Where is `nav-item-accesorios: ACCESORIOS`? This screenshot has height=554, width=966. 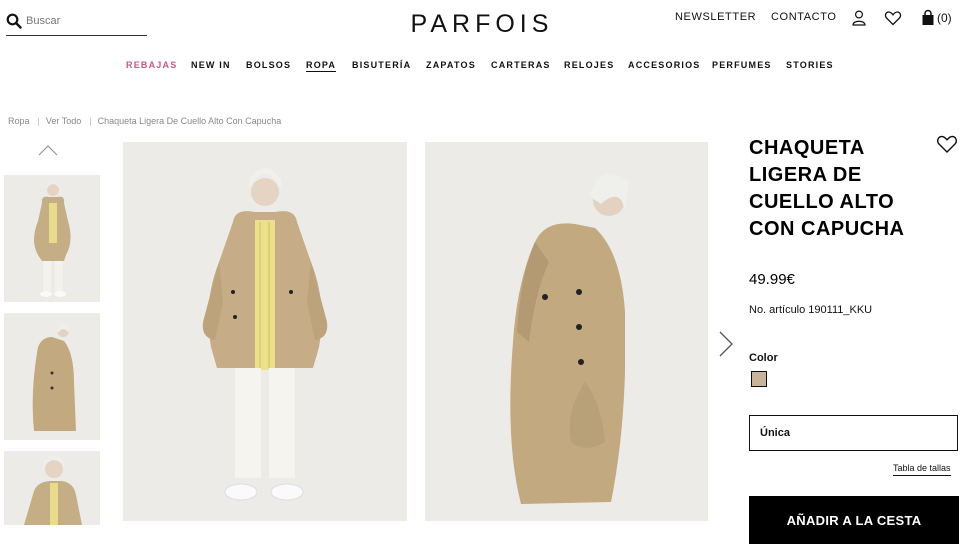 nav-item-accesorios: ACCESORIOS is located at coordinates (664, 65).